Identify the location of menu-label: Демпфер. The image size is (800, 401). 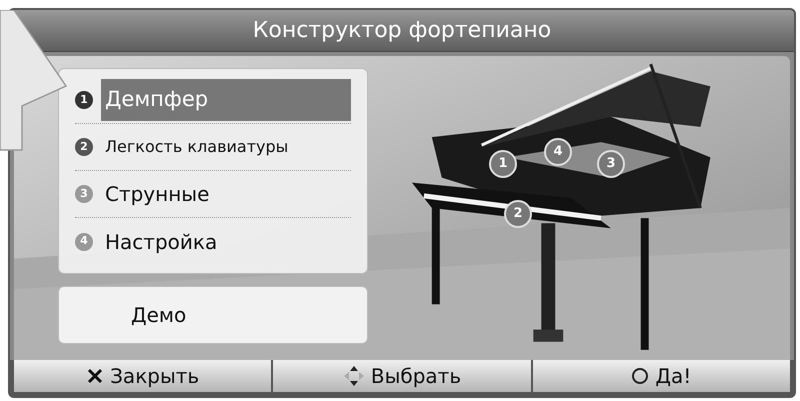
(226, 100).